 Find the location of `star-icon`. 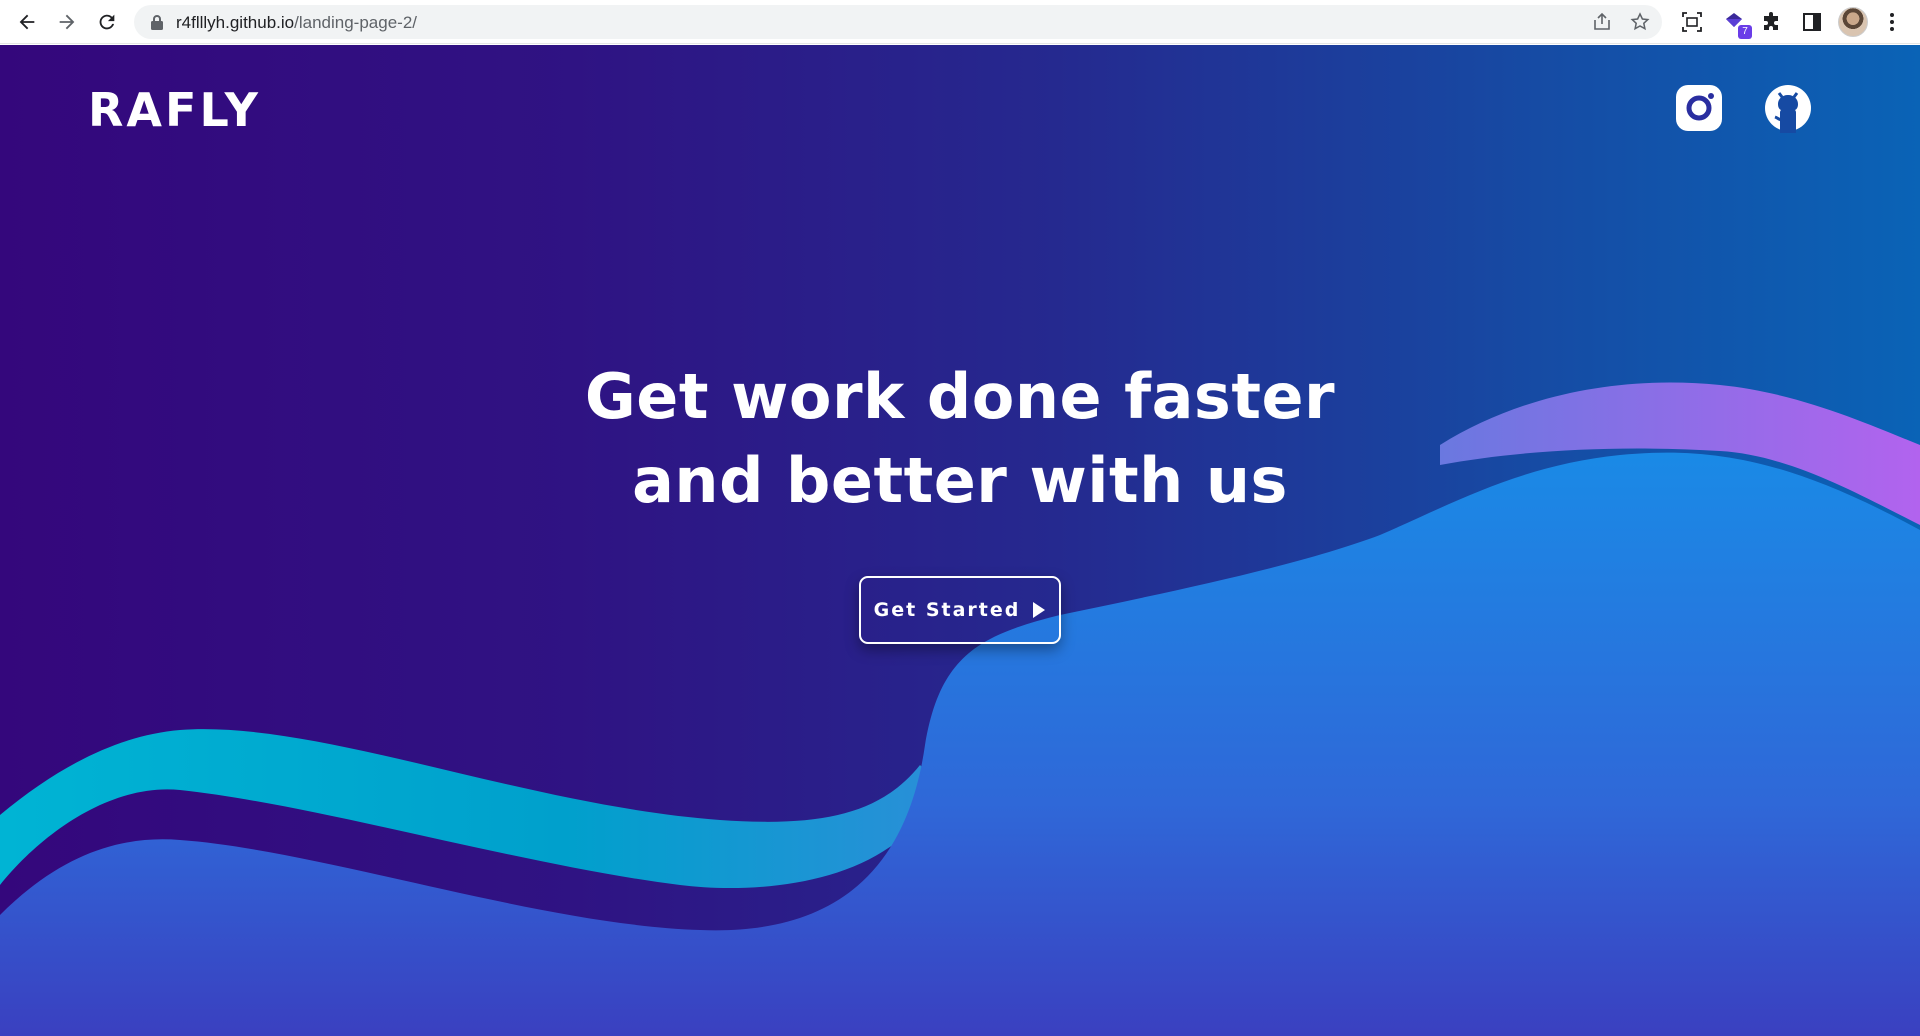

star-icon is located at coordinates (1640, 21).